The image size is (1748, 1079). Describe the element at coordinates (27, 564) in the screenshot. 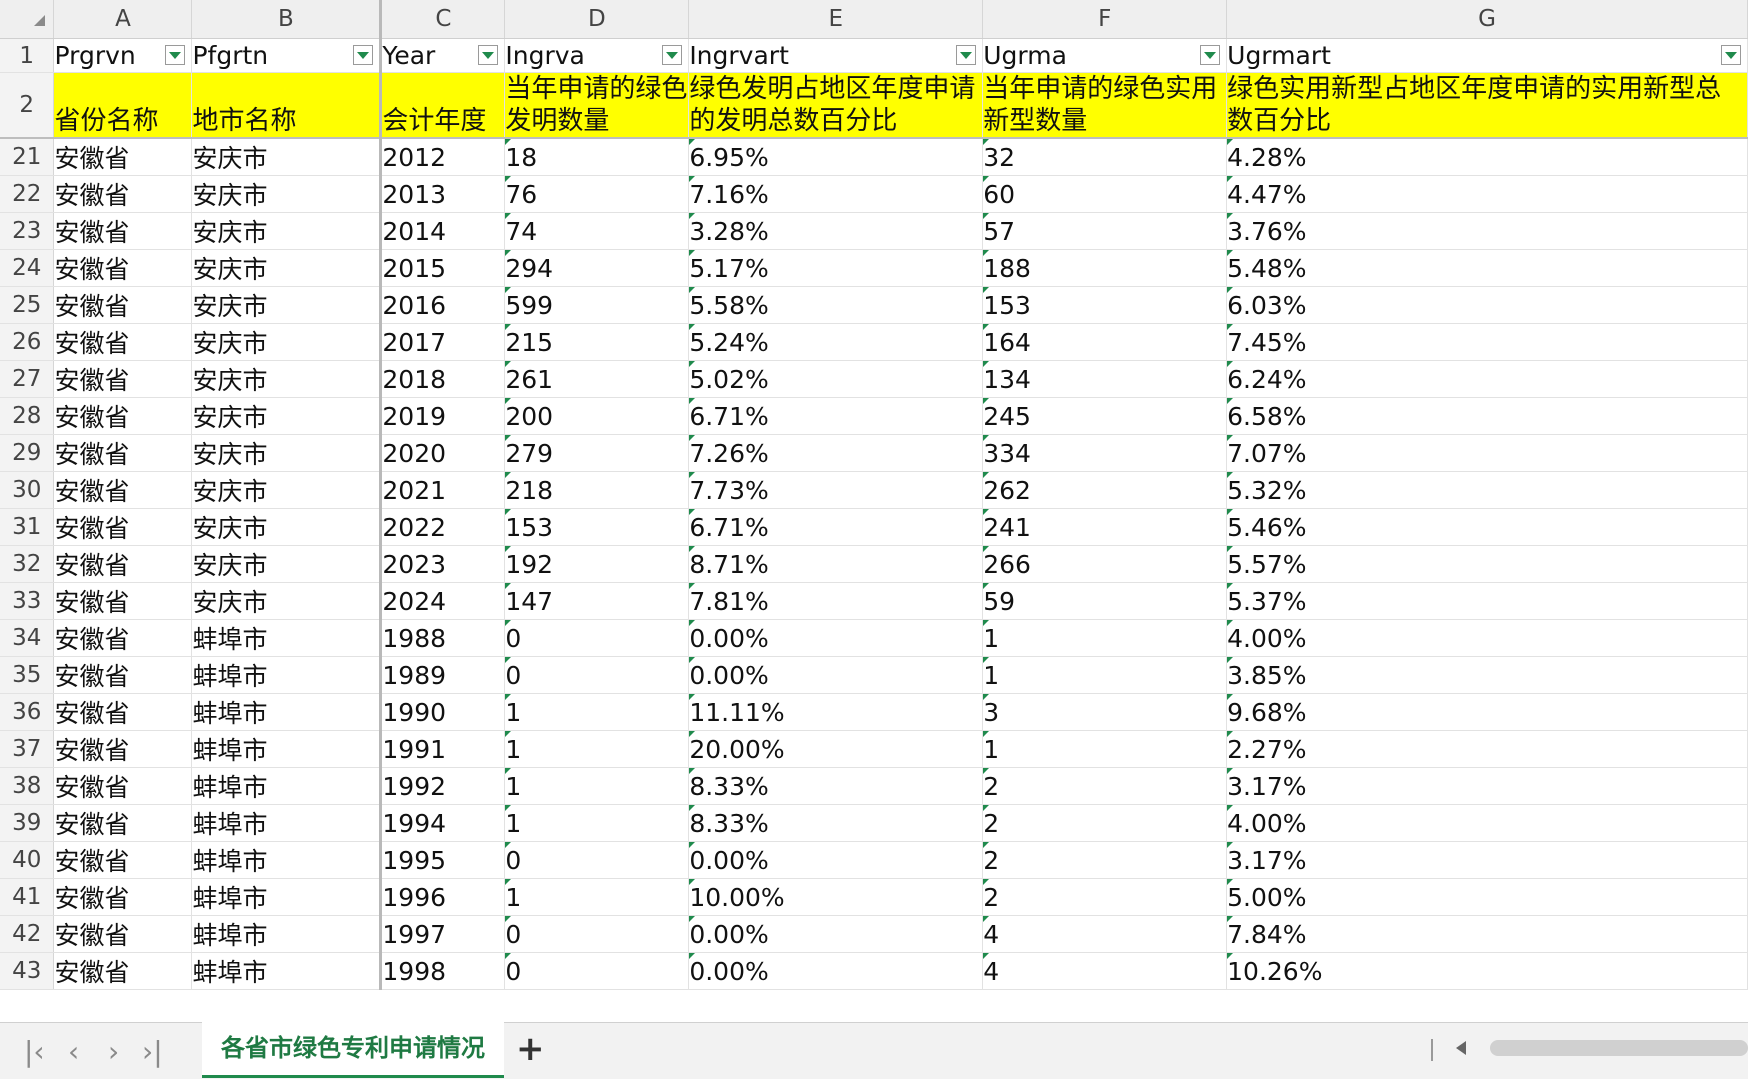

I see `row-number: 32` at that location.